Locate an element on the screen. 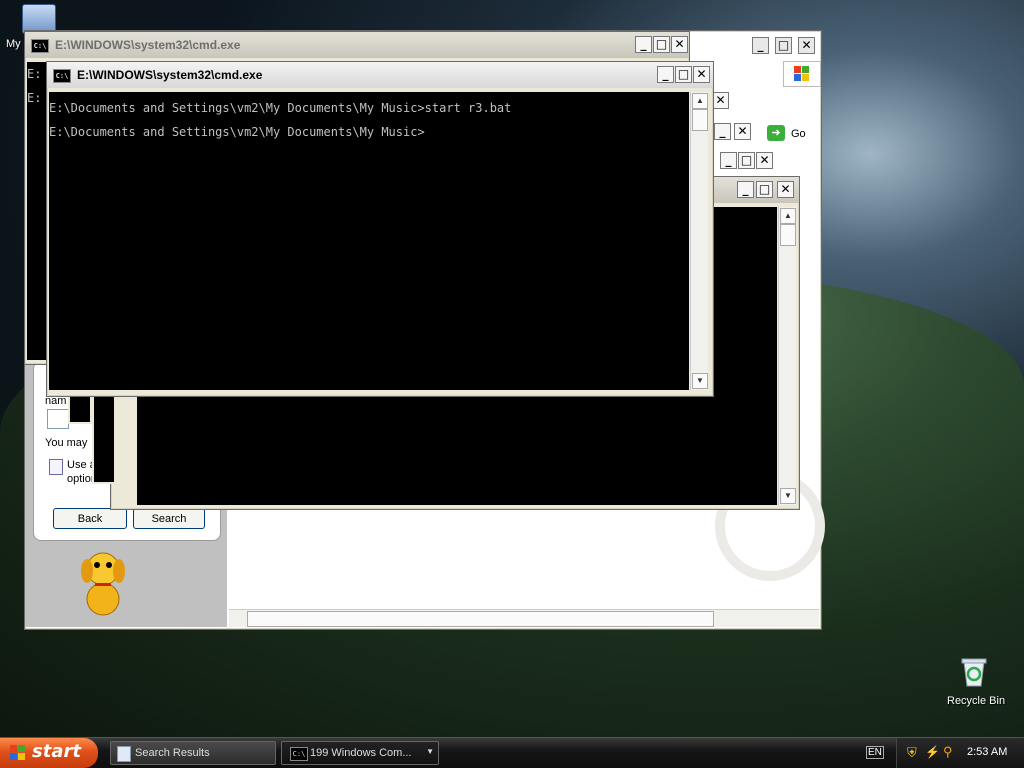 The image size is (1024, 768). advanced-options-icon is located at coordinates (56, 467).